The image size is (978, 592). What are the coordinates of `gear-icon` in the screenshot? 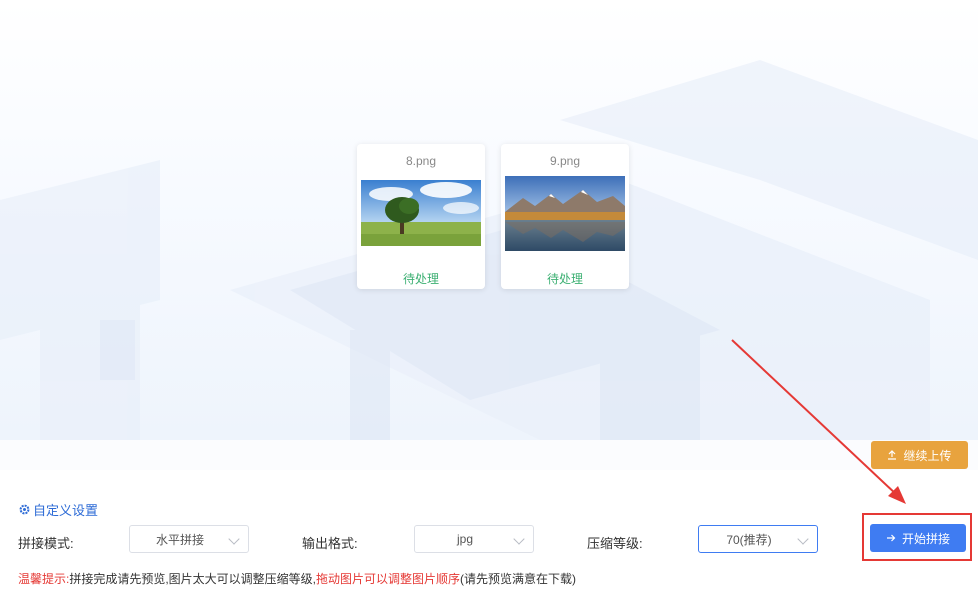 It's located at (24, 509).